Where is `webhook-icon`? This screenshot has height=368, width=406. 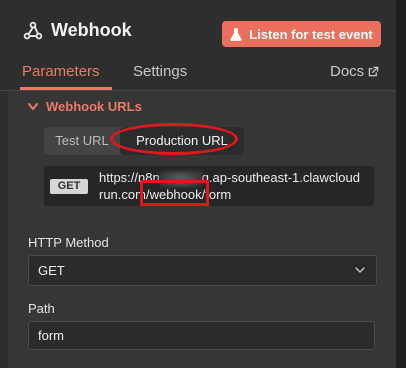
webhook-icon is located at coordinates (33, 30).